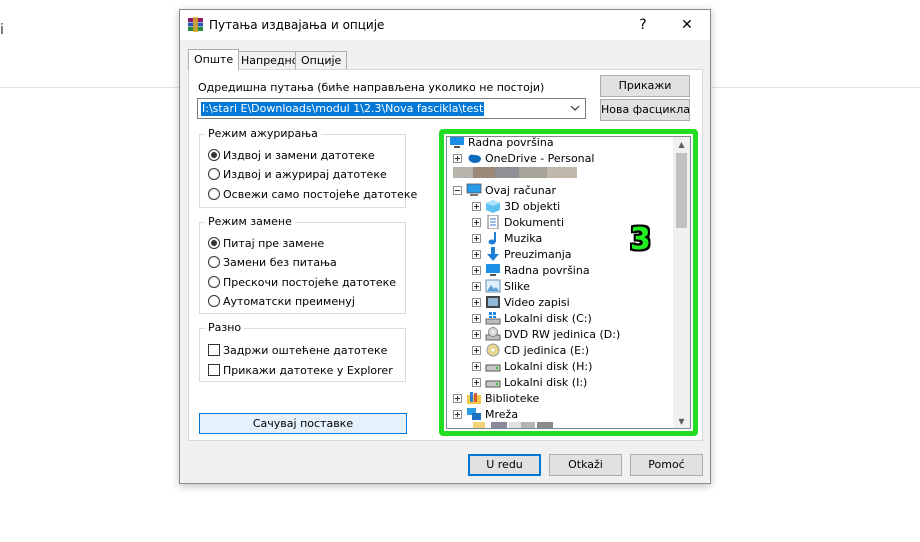  What do you see at coordinates (493, 368) in the screenshot?
I see `drive-icon` at bounding box center [493, 368].